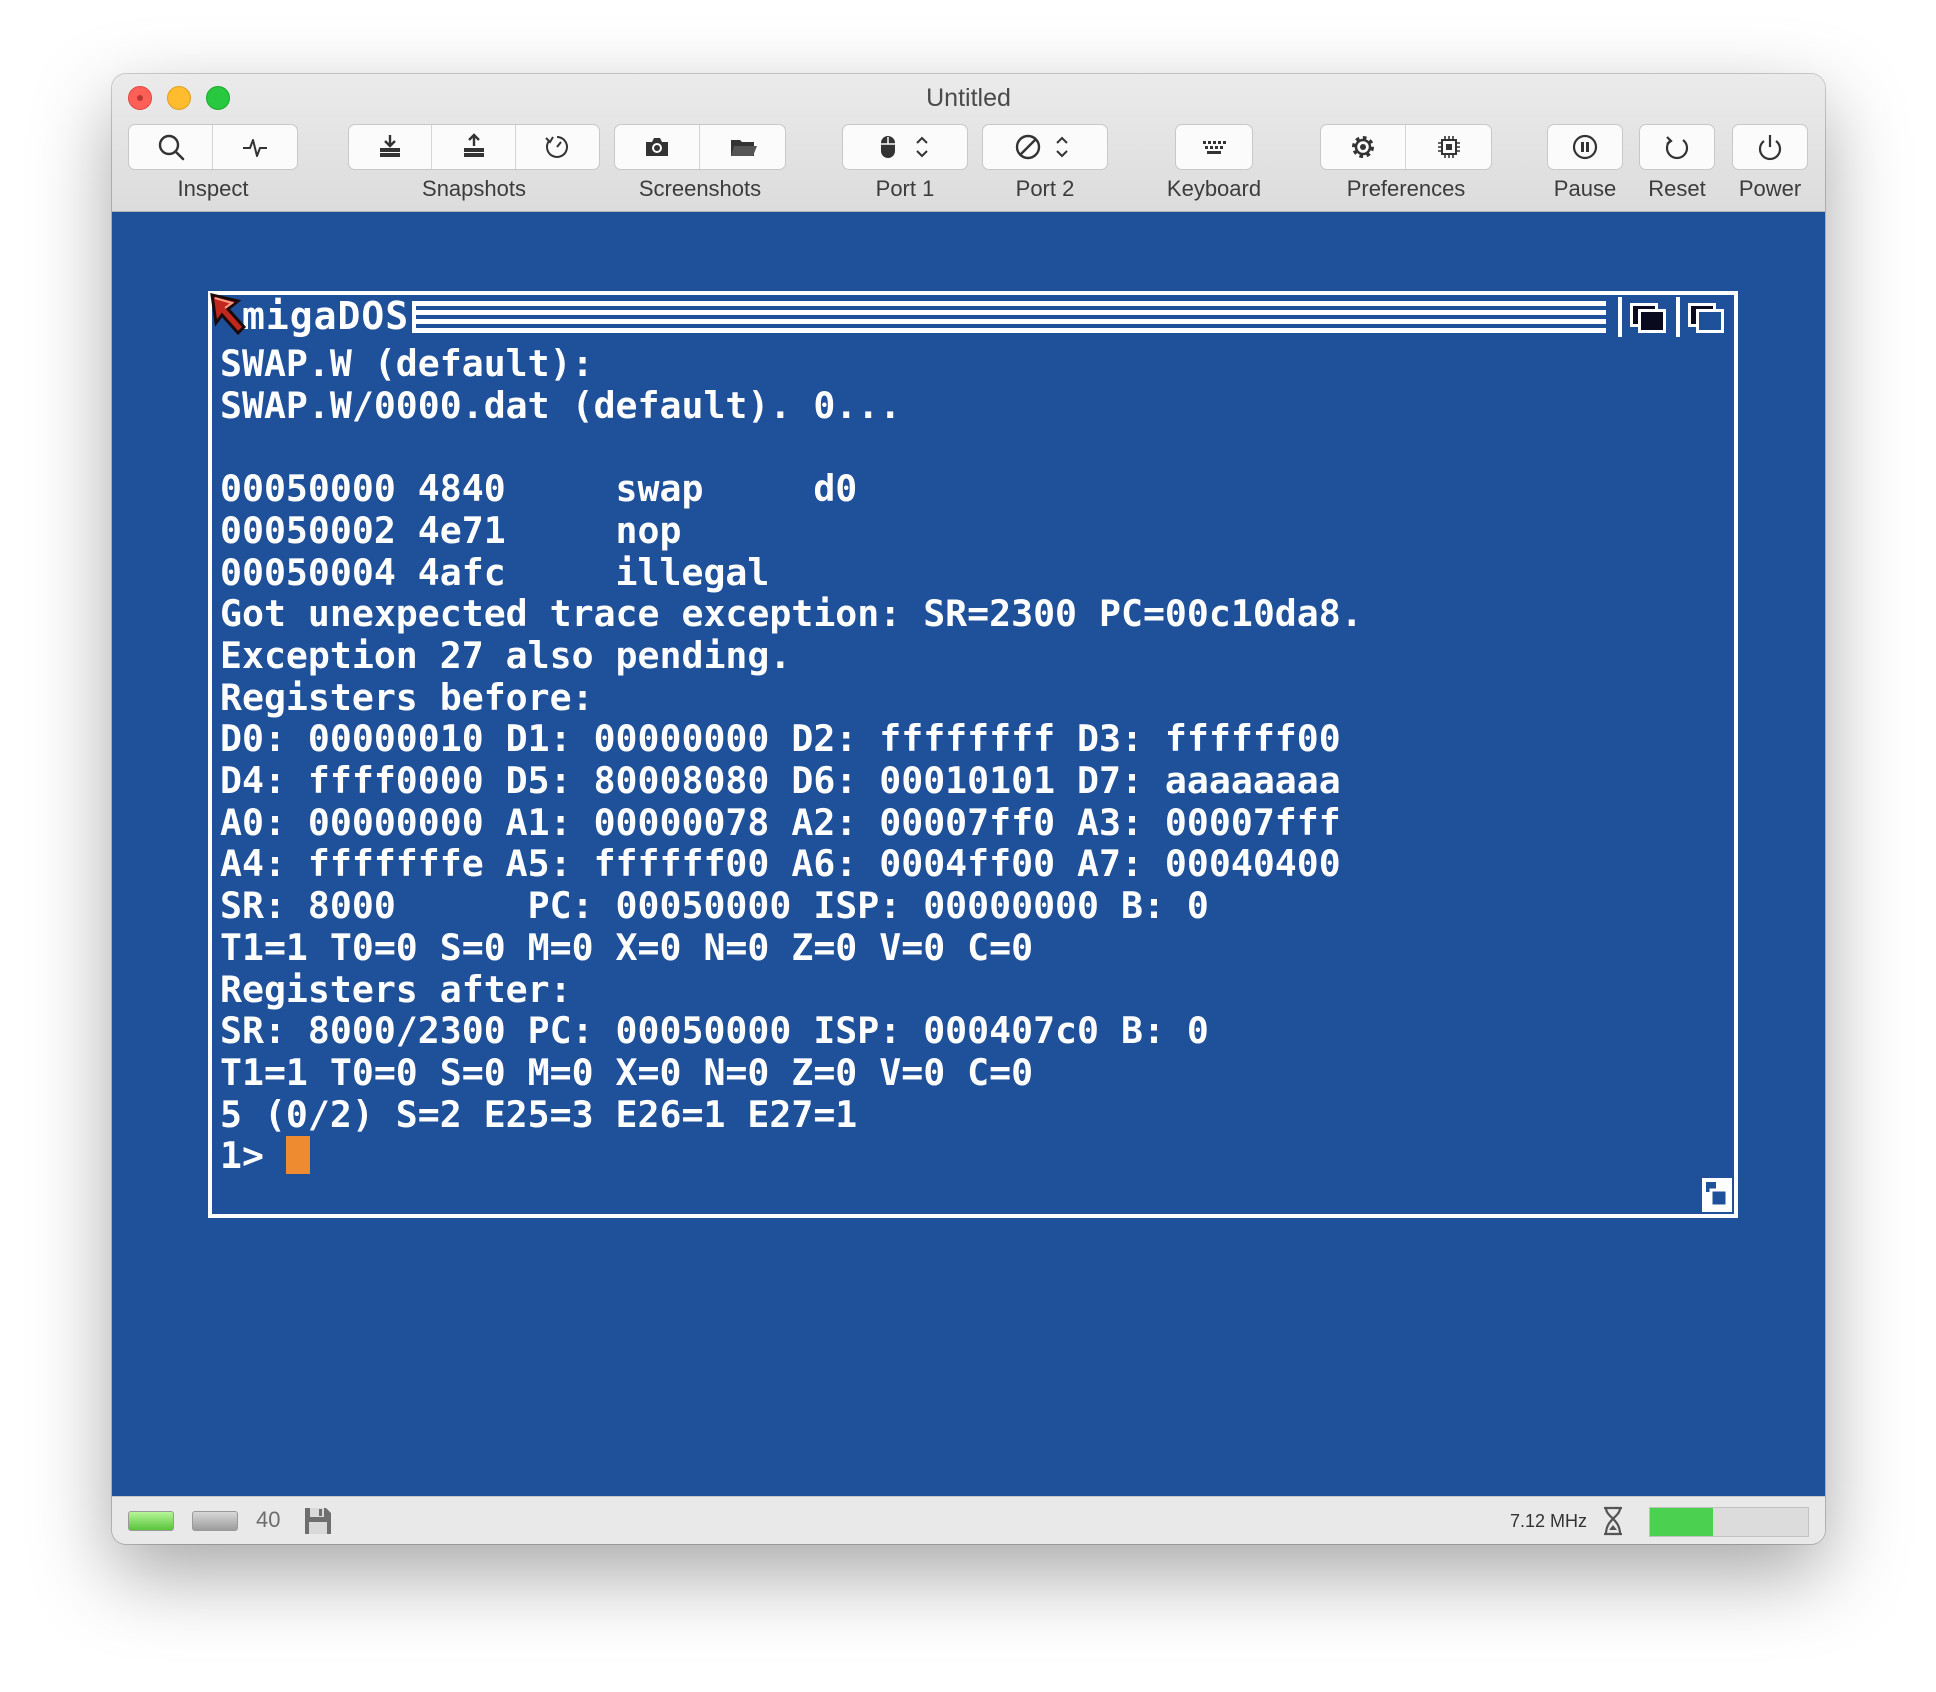 This screenshot has height=1692, width=1936. I want to click on keyboard-group, so click(1214, 147).